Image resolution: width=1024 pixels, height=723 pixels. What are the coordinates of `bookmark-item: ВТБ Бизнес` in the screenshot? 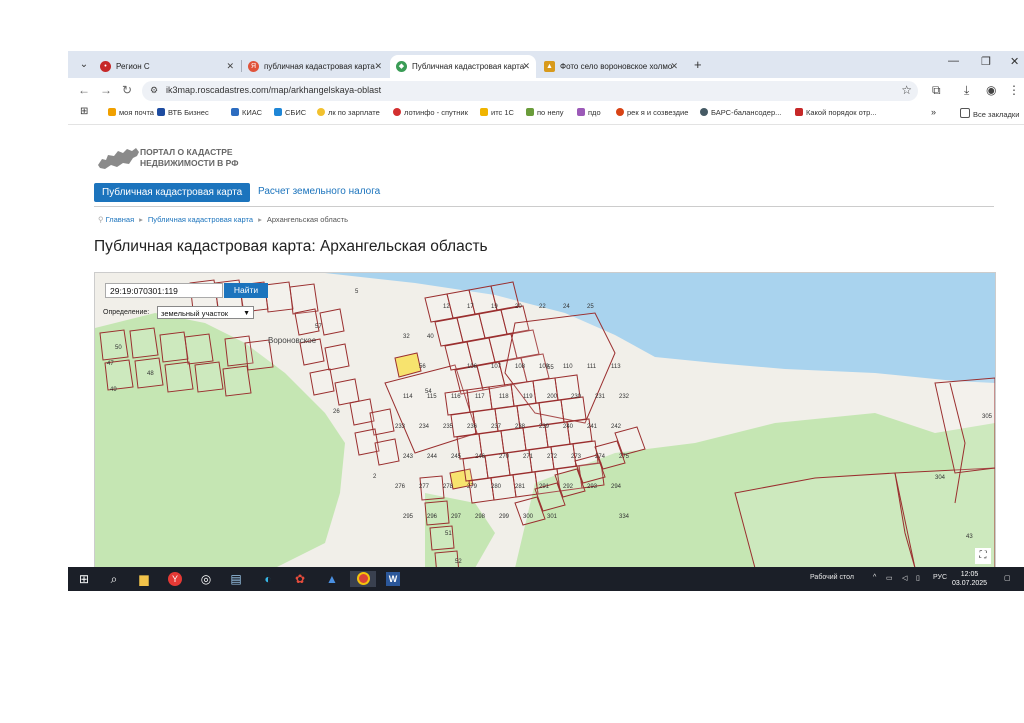 It's located at (183, 112).